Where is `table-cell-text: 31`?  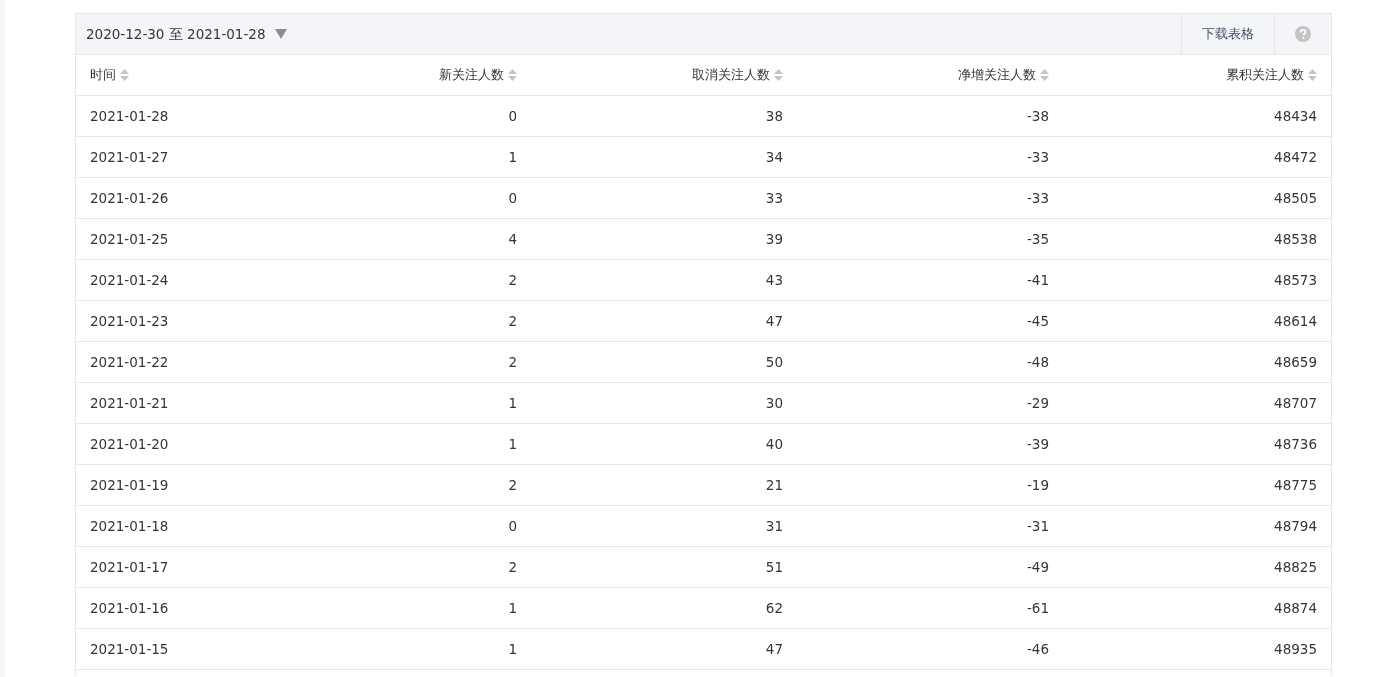
table-cell-text: 31 is located at coordinates (774, 526).